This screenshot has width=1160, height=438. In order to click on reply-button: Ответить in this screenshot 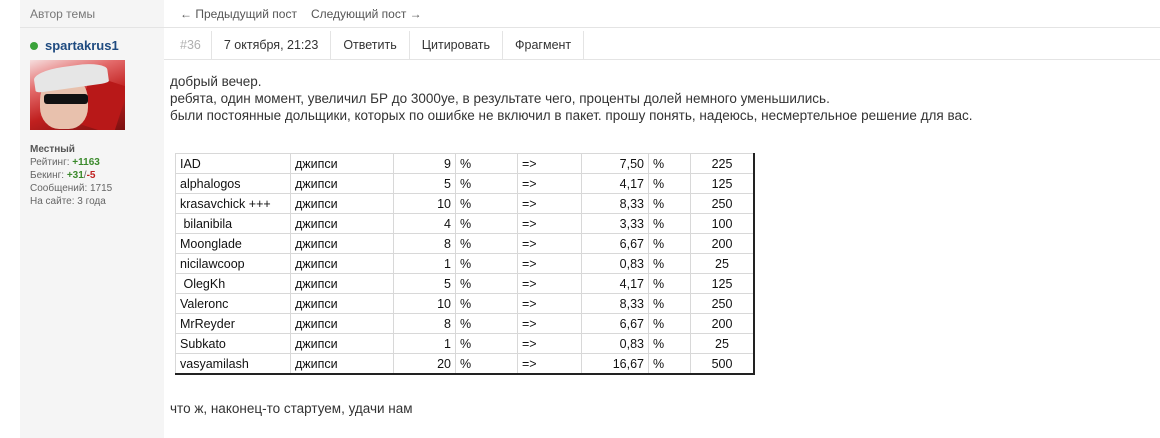, I will do `click(370, 45)`.